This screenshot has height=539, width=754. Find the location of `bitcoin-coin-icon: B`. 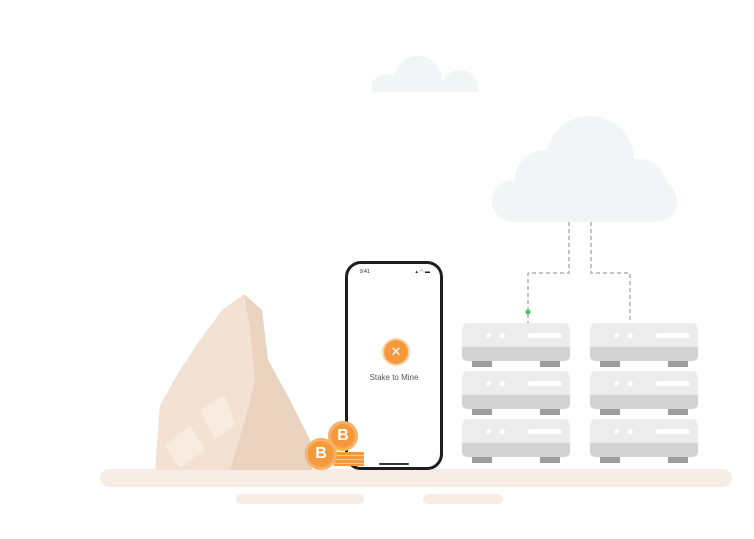

bitcoin-coin-icon: B is located at coordinates (321, 454).